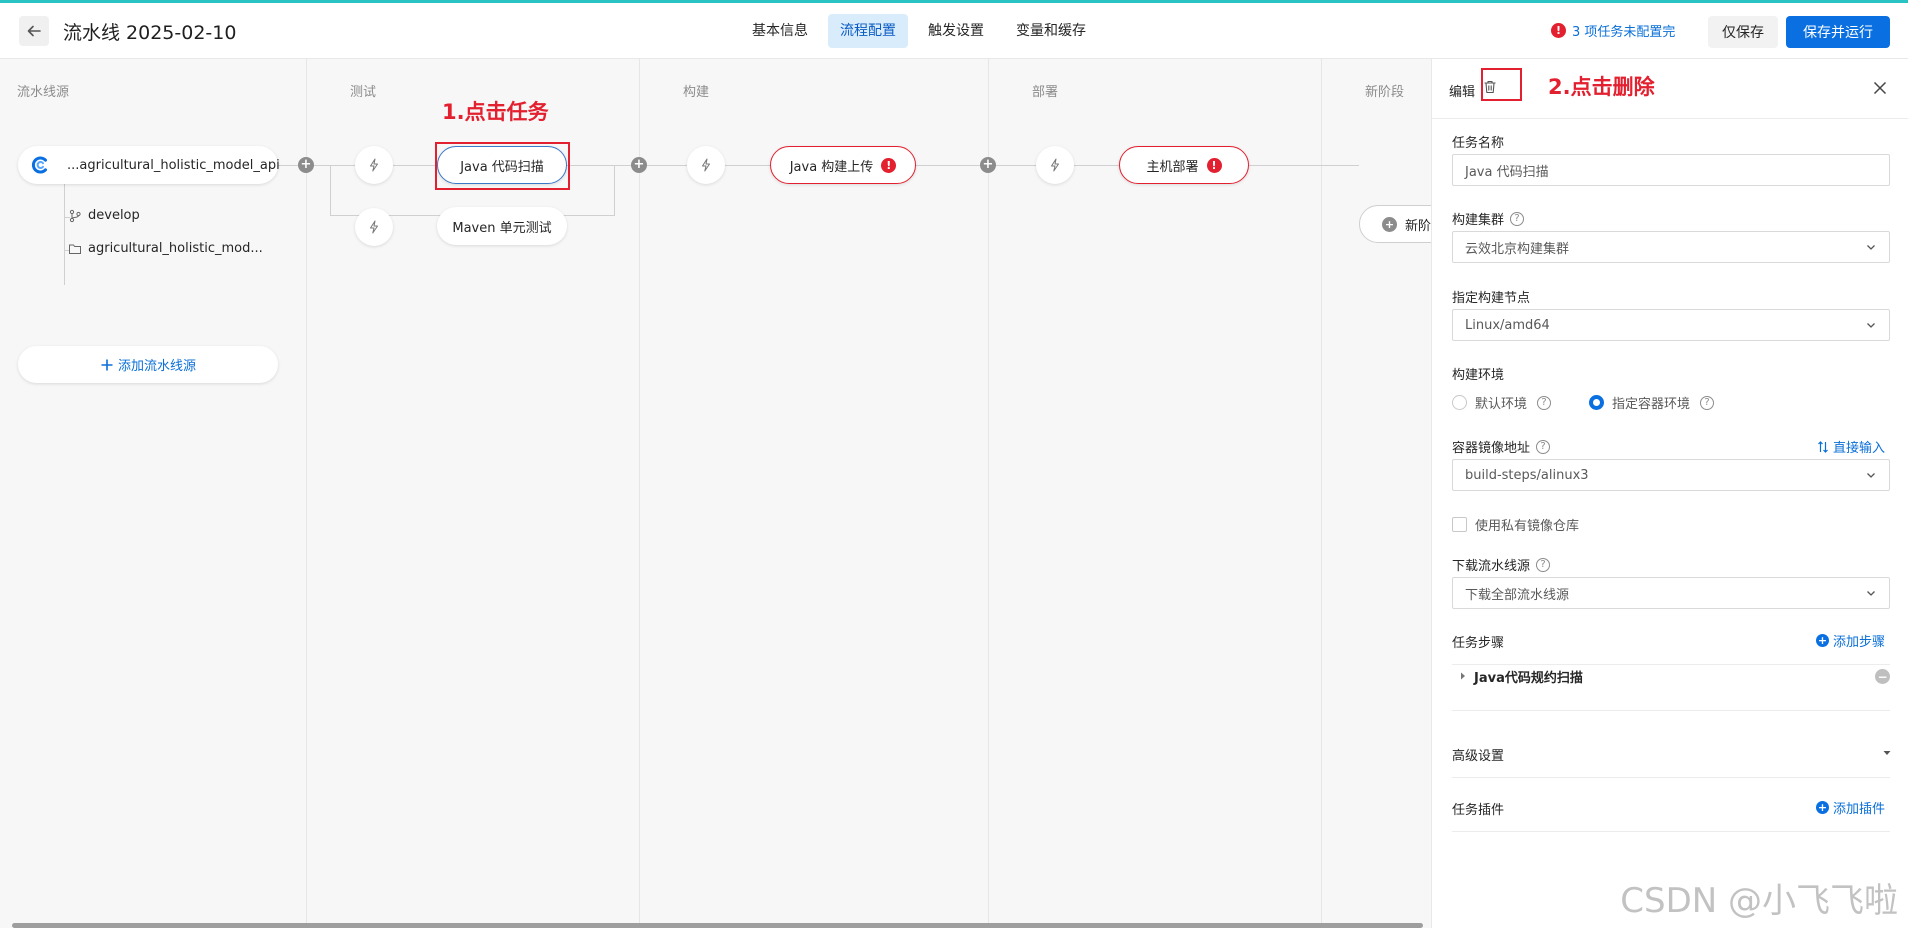 The height and width of the screenshot is (928, 1908). Describe the element at coordinates (502, 166) in the screenshot. I see `annotation-highlight-task` at that location.